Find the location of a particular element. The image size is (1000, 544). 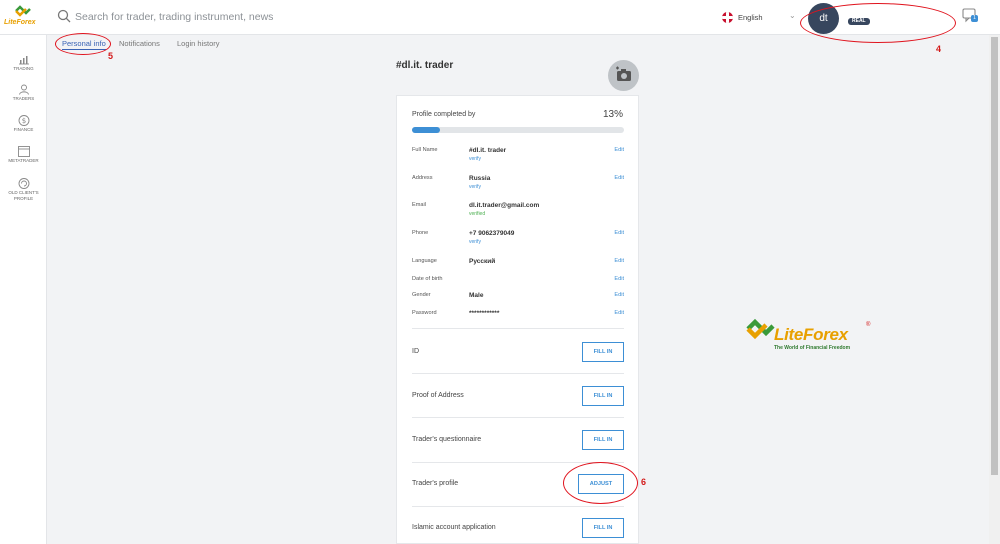

annotation-marker-6: 6 is located at coordinates (644, 482).